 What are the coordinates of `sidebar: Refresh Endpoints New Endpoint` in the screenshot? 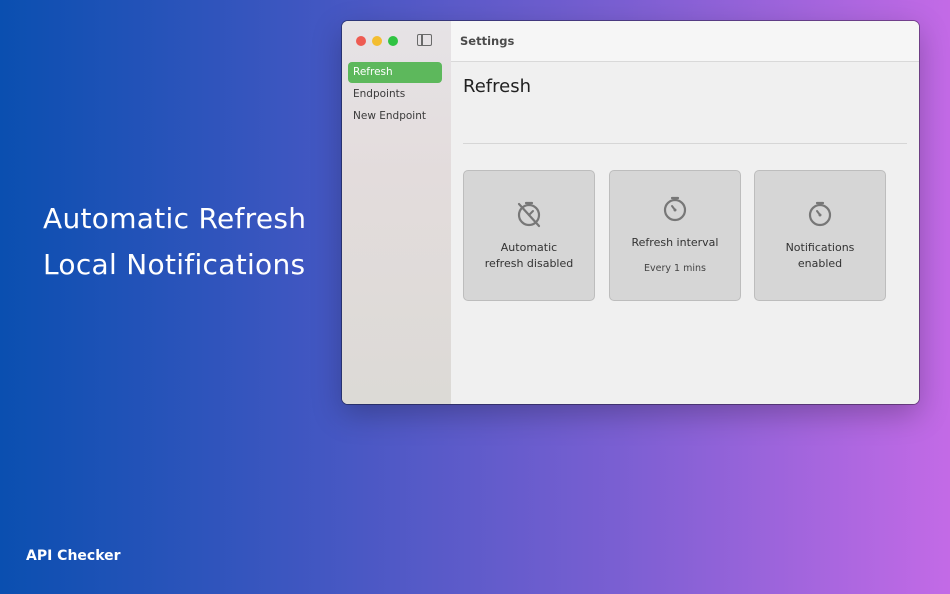 It's located at (397, 212).